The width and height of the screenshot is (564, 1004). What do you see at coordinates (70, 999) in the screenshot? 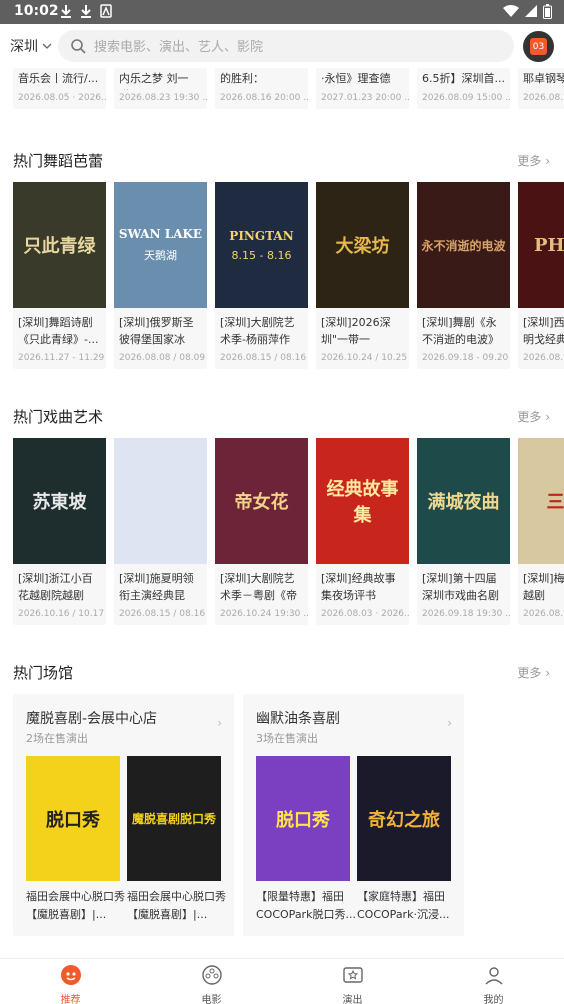
I see `nav-label: 推荐` at bounding box center [70, 999].